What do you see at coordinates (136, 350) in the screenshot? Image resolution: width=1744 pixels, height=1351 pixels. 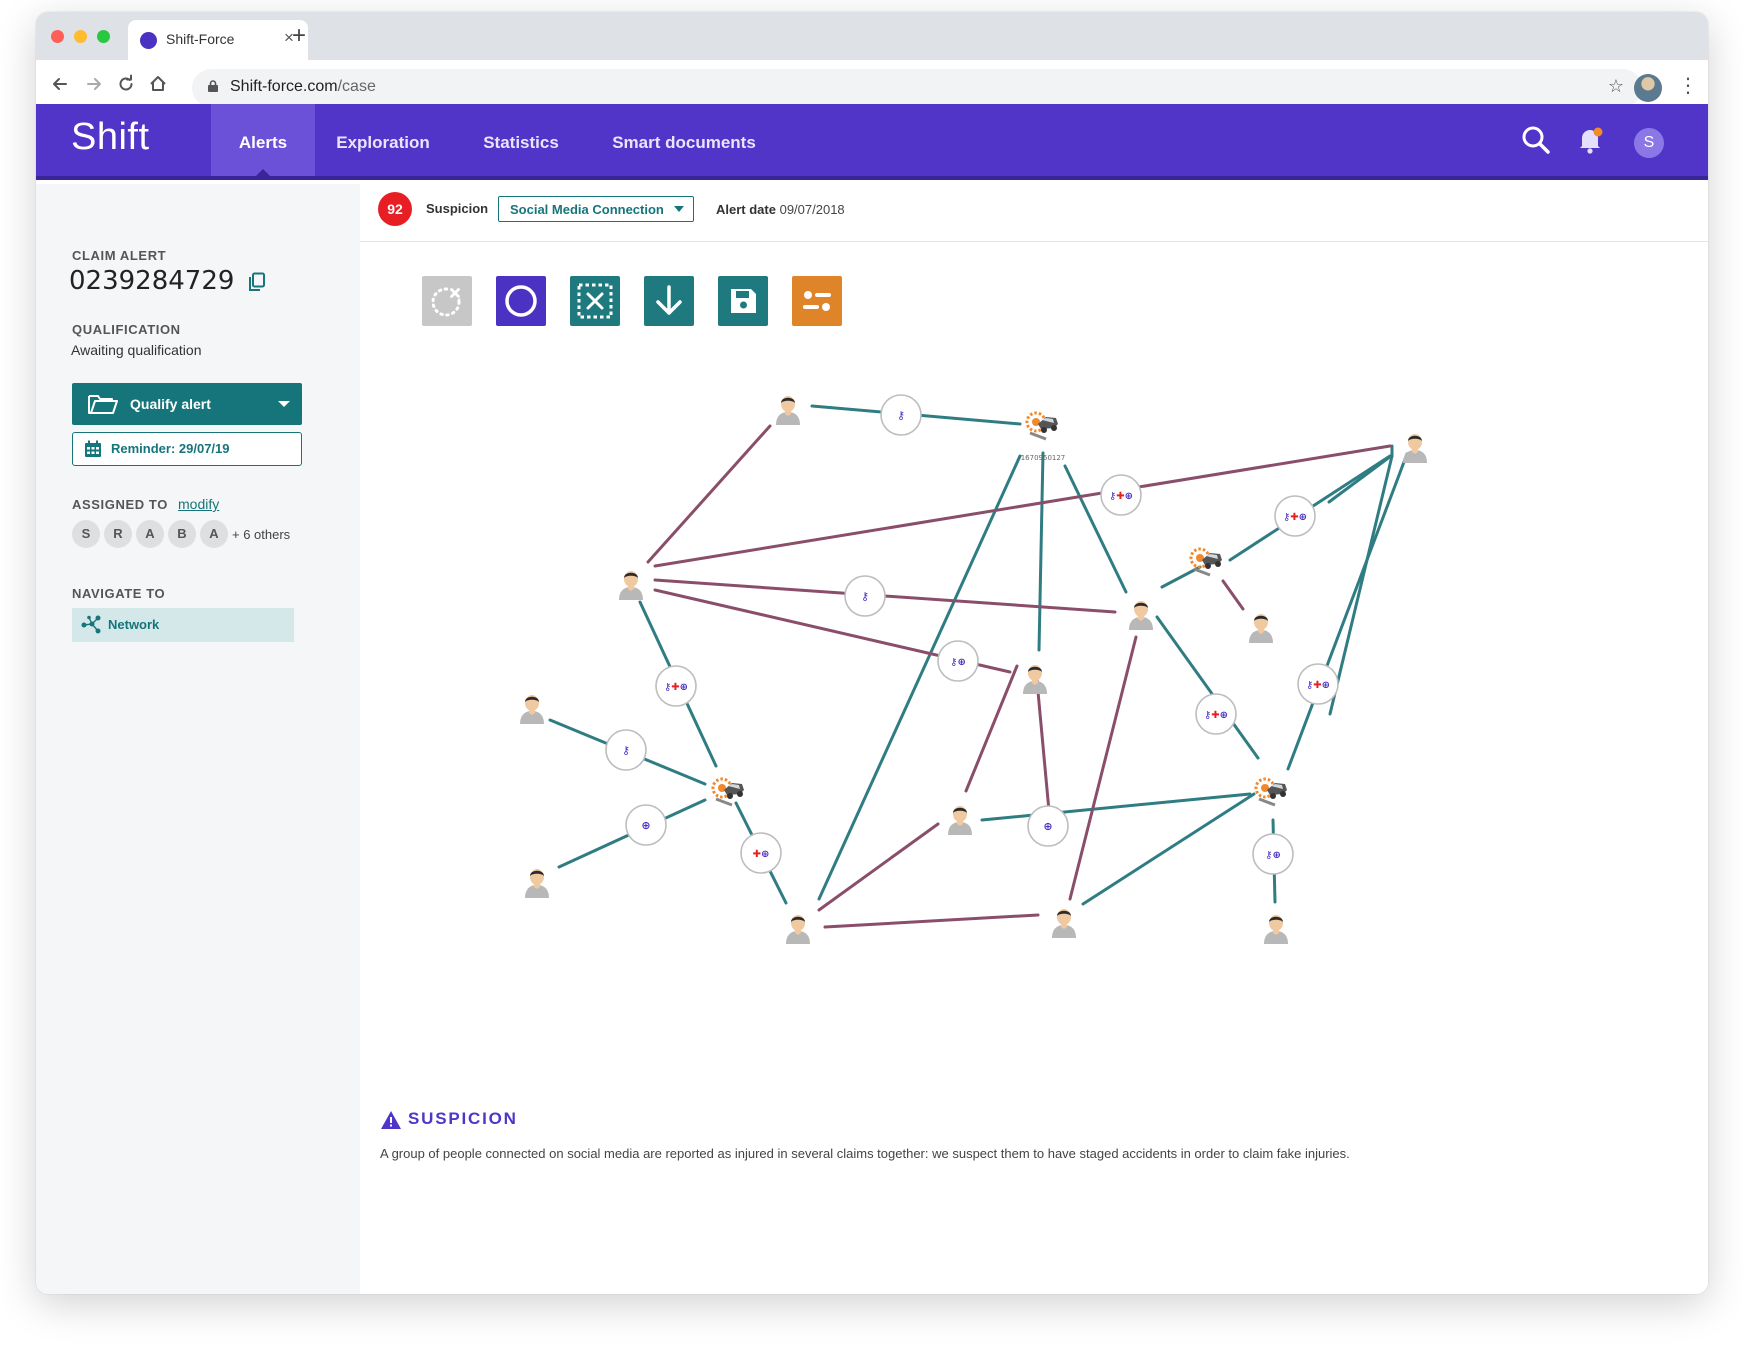 I see `qualification-value: Awaiting qualification` at bounding box center [136, 350].